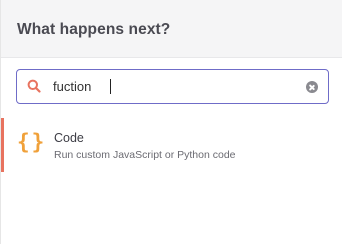 The image size is (342, 244). What do you see at coordinates (32, 142) in the screenshot?
I see `code-braces-icon: {}` at bounding box center [32, 142].